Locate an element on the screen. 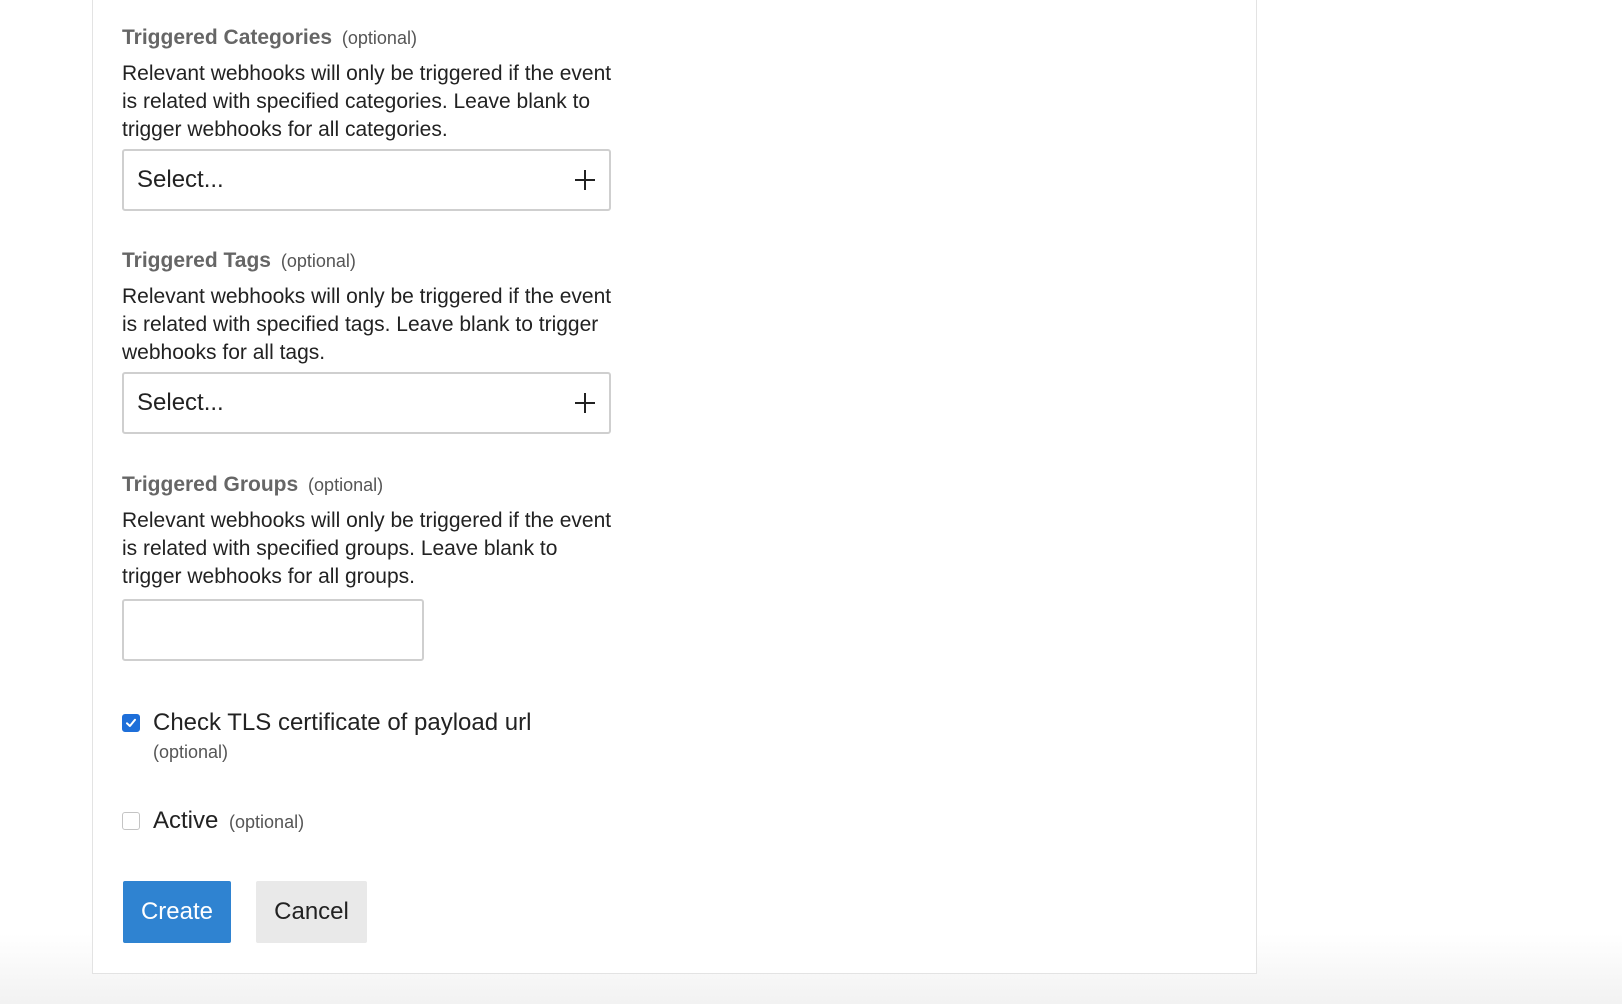 The height and width of the screenshot is (1004, 1622). triggered-groups-label-text: Triggered Groups is located at coordinates (210, 484).